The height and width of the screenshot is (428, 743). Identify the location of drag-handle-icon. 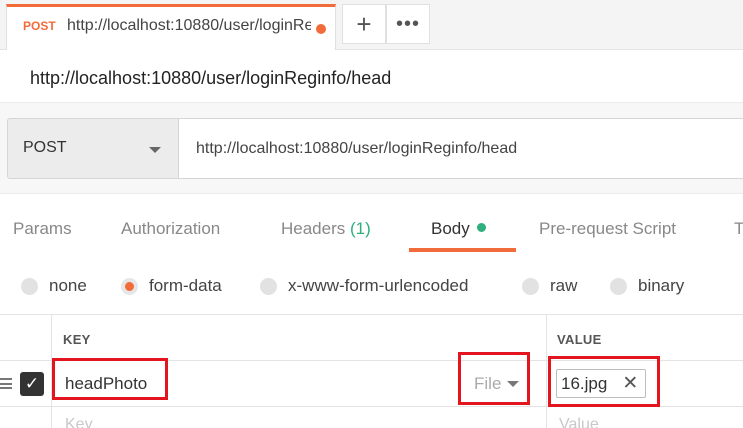
(6, 383).